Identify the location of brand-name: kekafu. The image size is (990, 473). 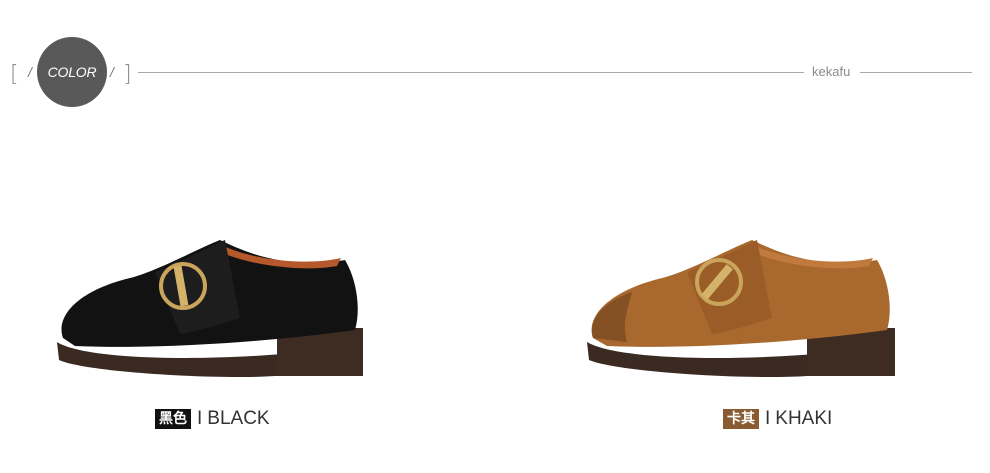
(831, 71).